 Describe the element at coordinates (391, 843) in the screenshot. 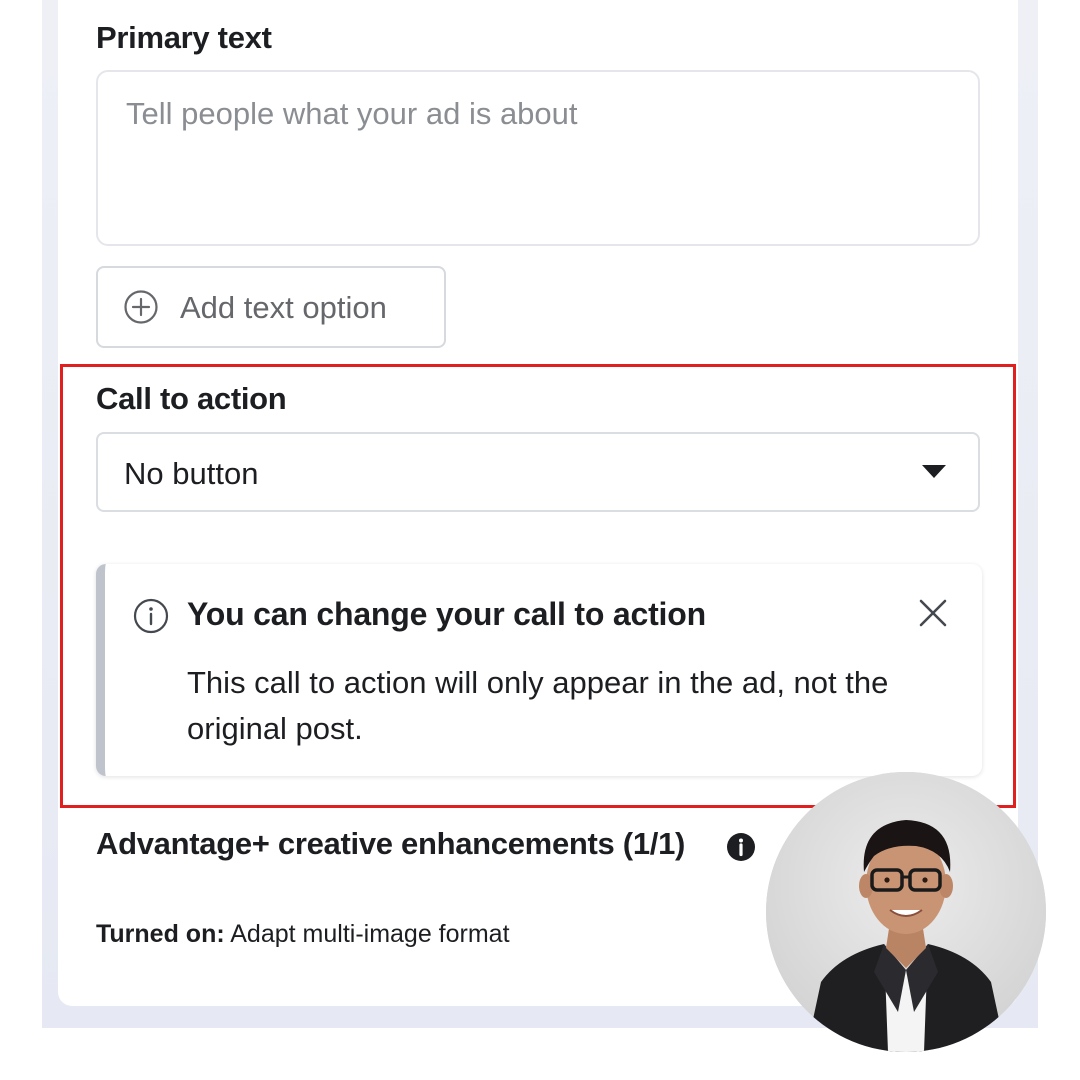

I see `advantage-title: Advantage+ creative enhancements (1/1)` at that location.